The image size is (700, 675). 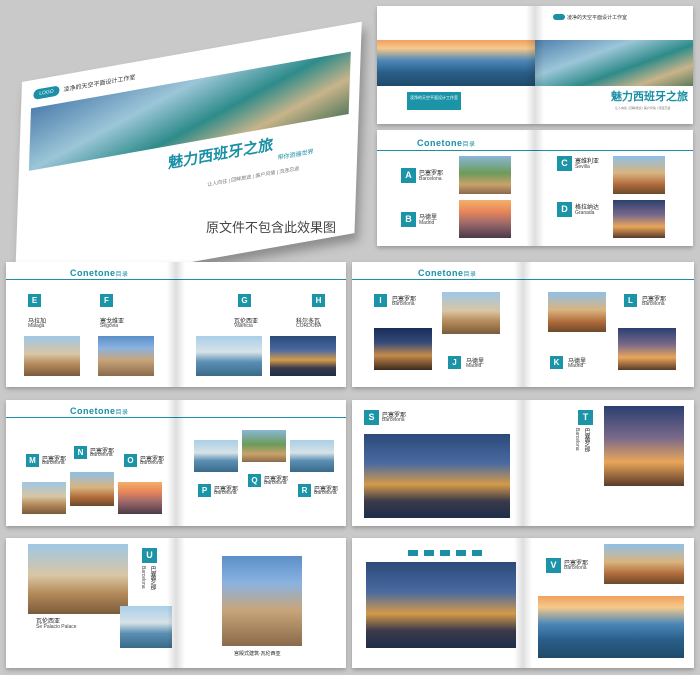 I want to click on spread-s-t: S 巴塞罗那 Barcelona T 巴塞罗那 Barcelona, so click(x=523, y=463).